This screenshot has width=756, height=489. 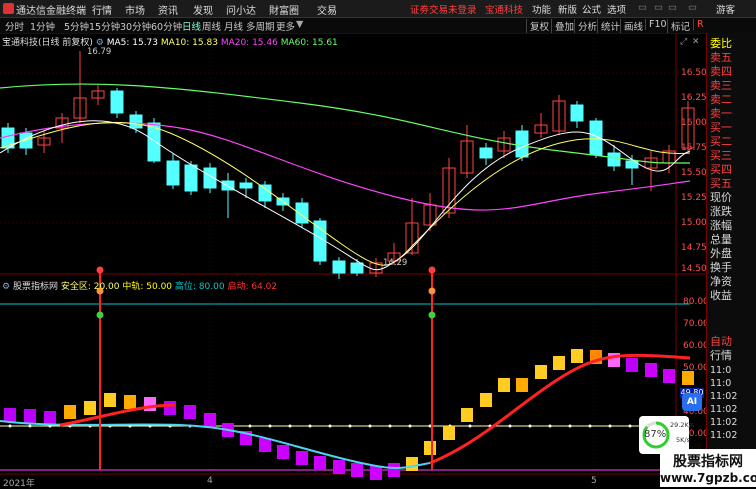 I want to click on quote-field: 买二, so click(x=721, y=141).